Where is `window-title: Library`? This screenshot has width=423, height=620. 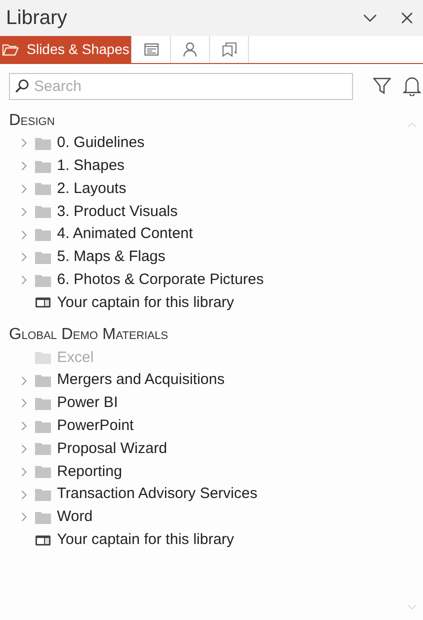
window-title: Library is located at coordinates (37, 18).